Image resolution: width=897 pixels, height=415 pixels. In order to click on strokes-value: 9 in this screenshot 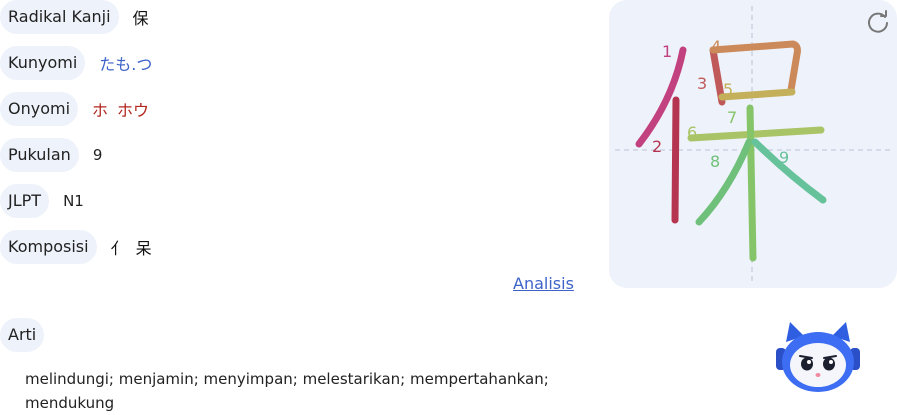, I will do `click(97, 155)`.